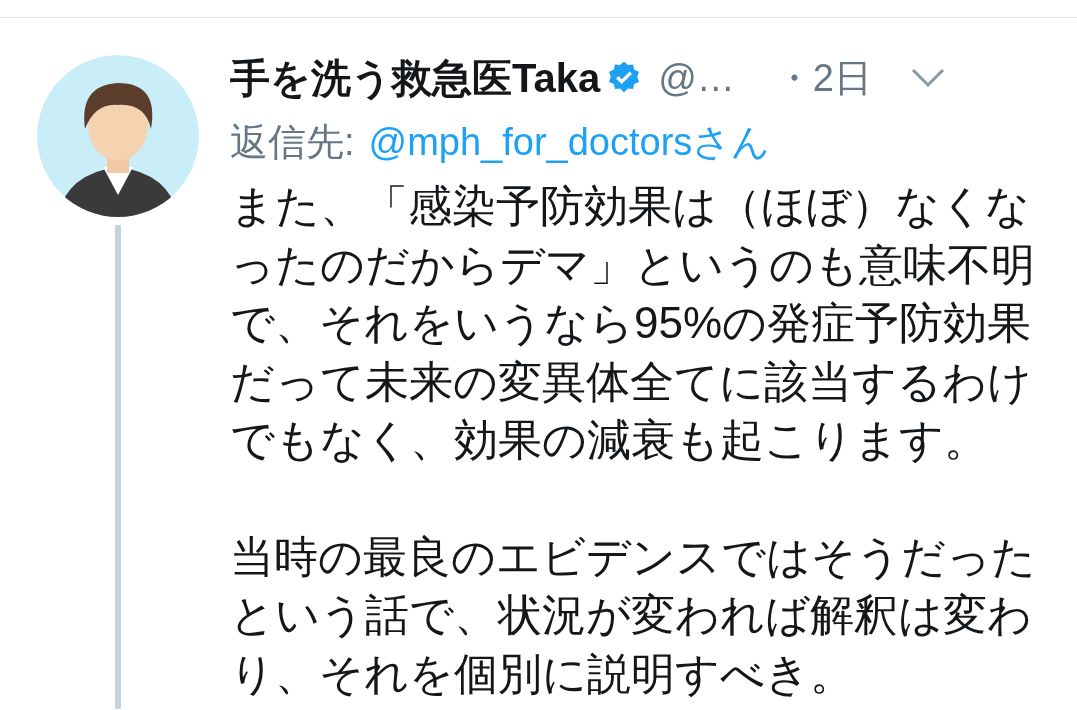 This screenshot has height=710, width=1077. What do you see at coordinates (292, 142) in the screenshot?
I see `reply-label: 返信先:` at bounding box center [292, 142].